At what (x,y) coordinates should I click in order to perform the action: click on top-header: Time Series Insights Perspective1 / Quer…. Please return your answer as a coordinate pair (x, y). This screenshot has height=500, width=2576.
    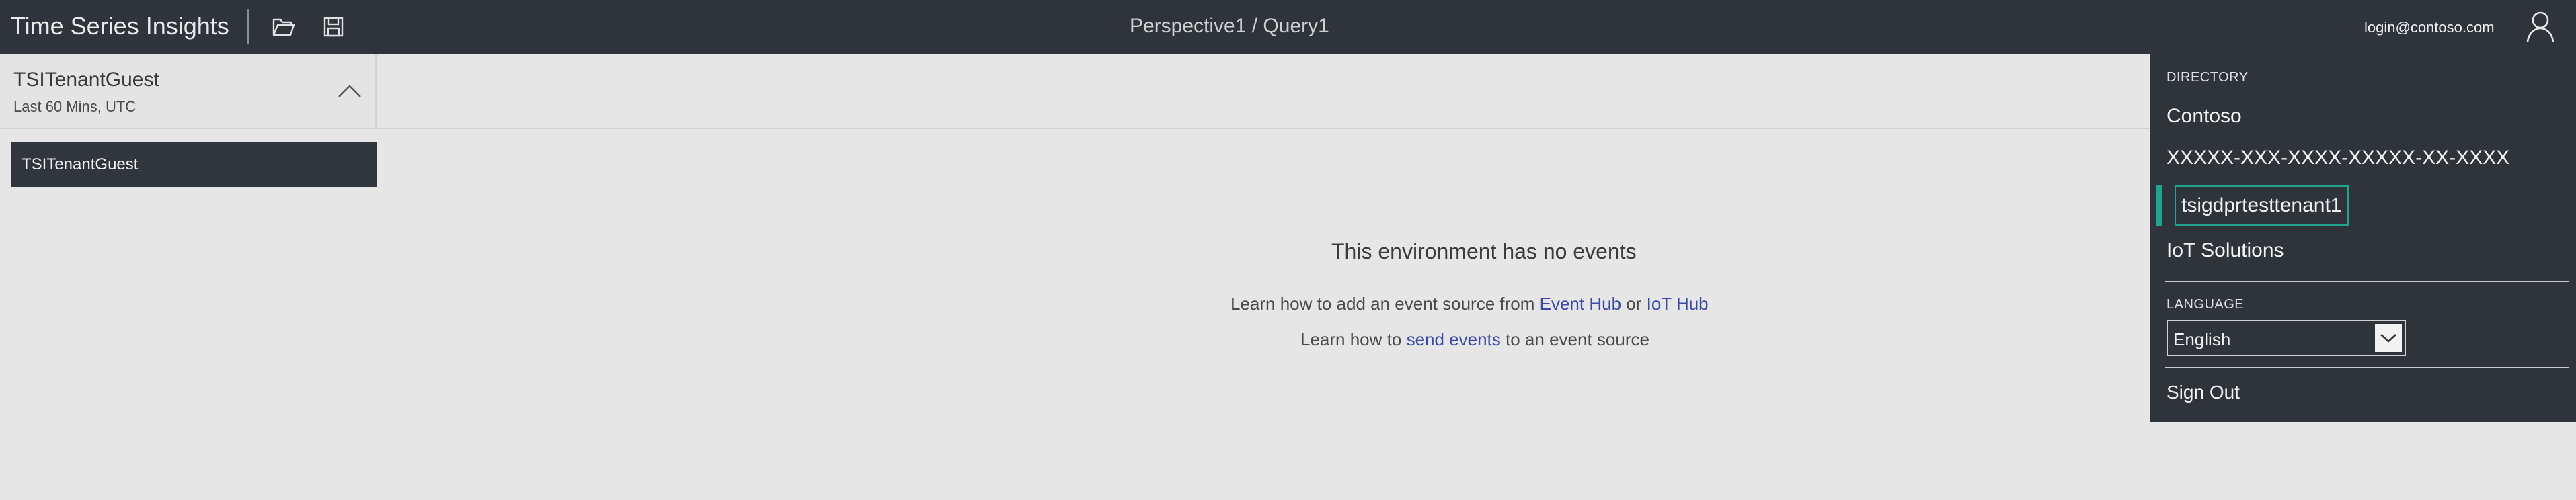
    Looking at the image, I should click on (1288, 27).